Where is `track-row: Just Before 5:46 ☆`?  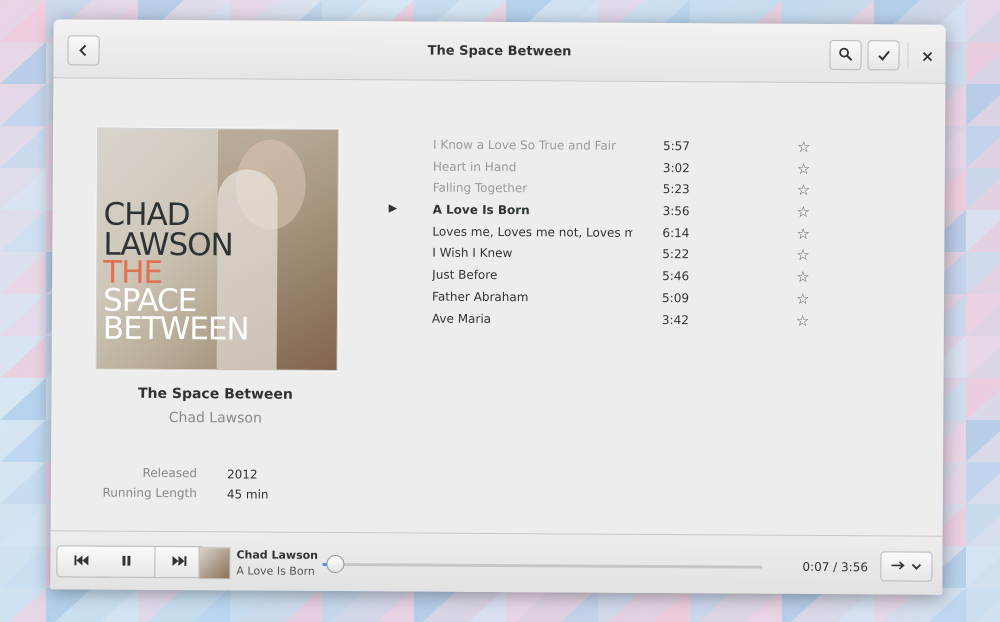 track-row: Just Before 5:46 ☆ is located at coordinates (638, 278).